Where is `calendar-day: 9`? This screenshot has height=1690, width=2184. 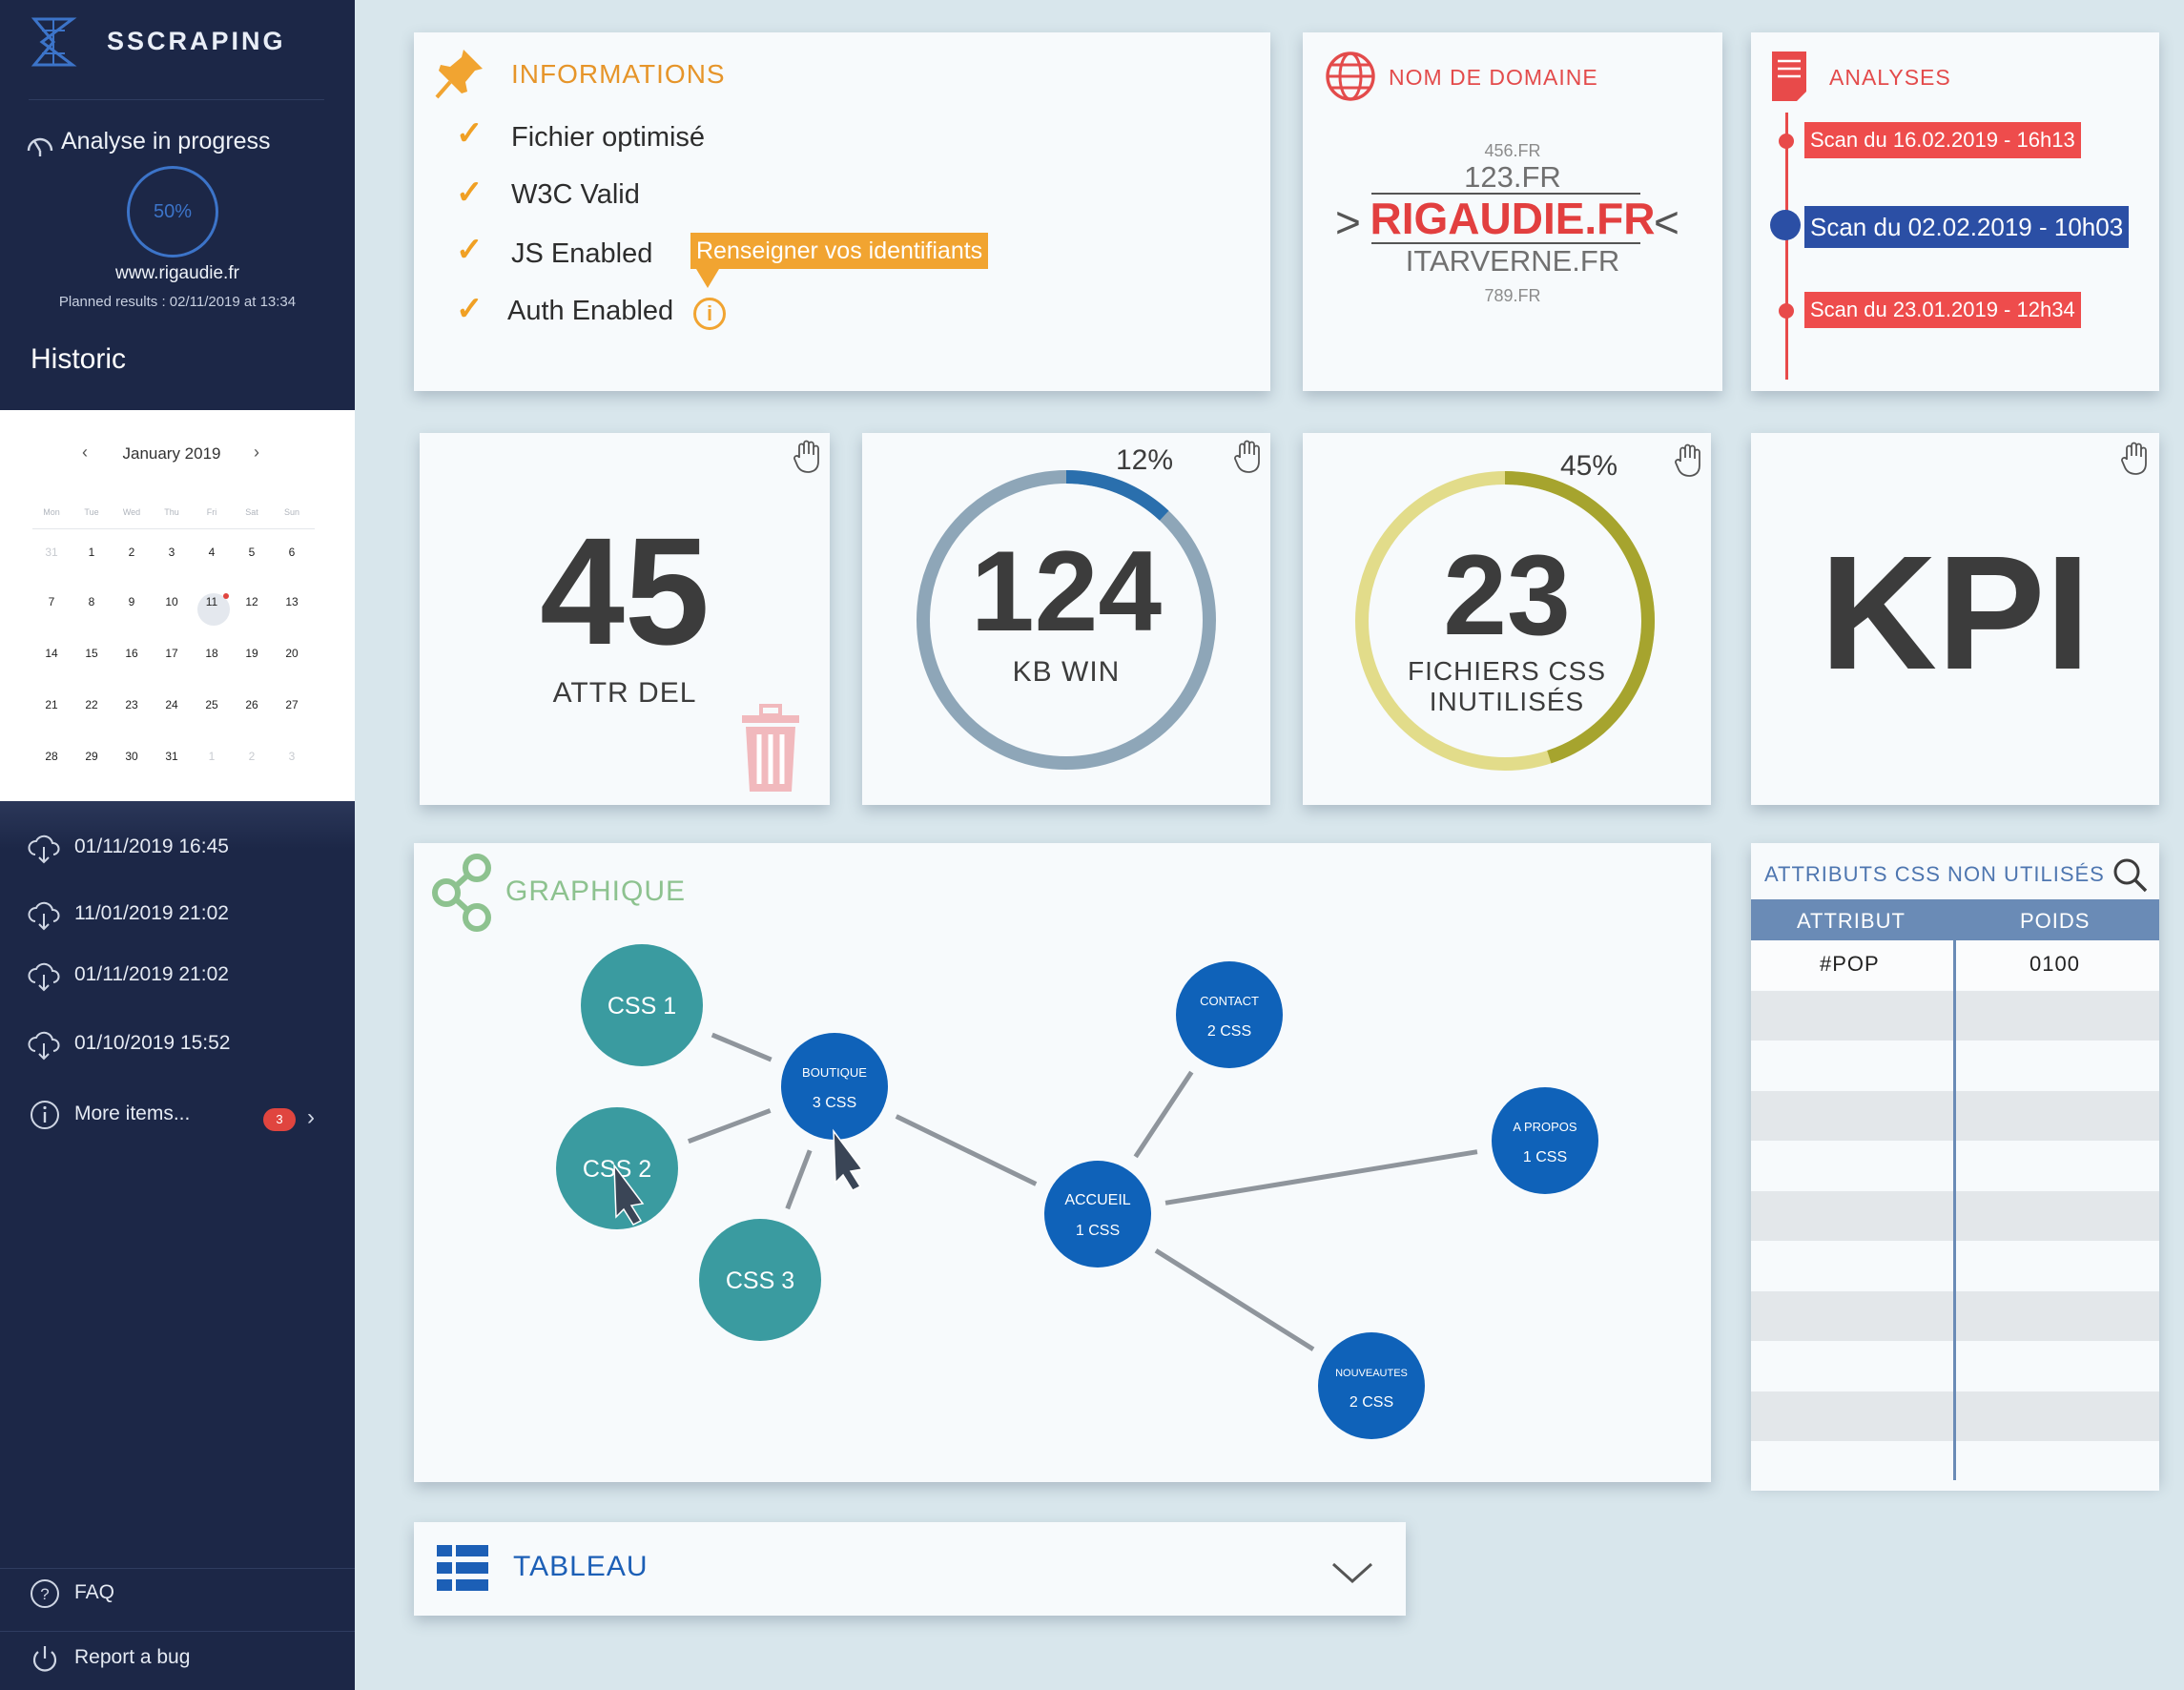 calendar-day: 9 is located at coordinates (132, 601).